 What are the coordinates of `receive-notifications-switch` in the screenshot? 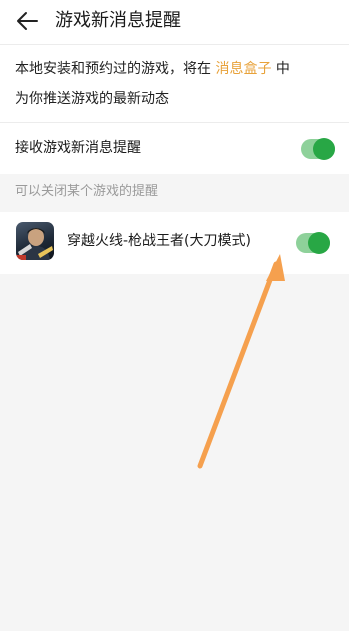 It's located at (318, 149).